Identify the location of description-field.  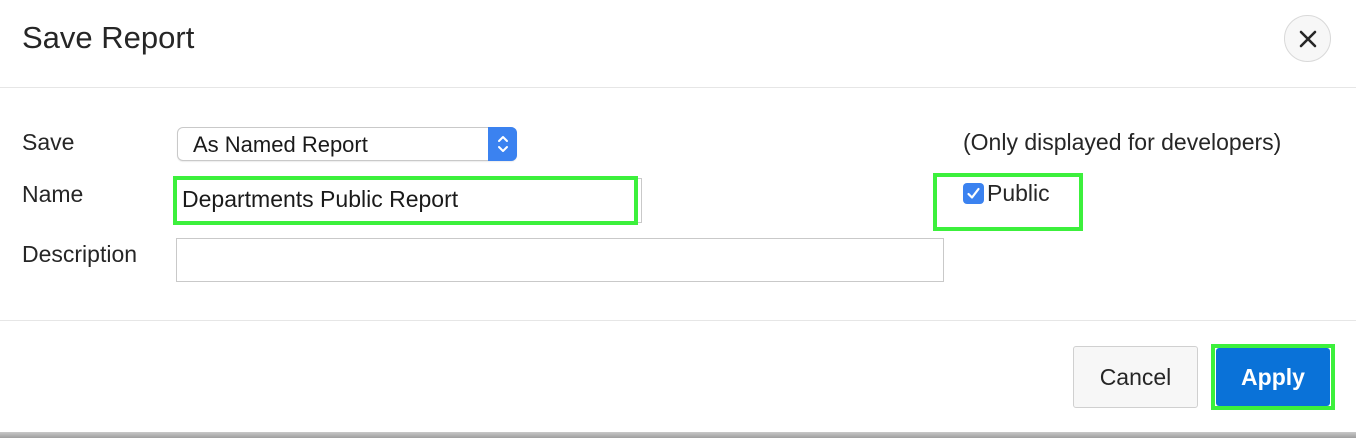
(560, 260).